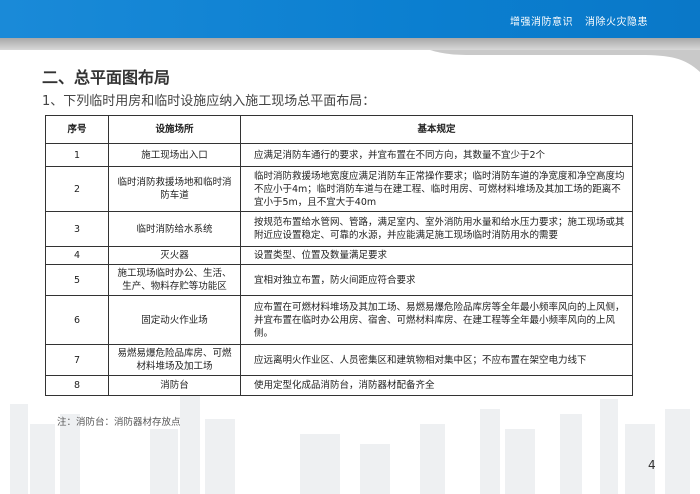 The width and height of the screenshot is (700, 494). What do you see at coordinates (77, 255) in the screenshot?
I see `row-no: 4` at bounding box center [77, 255].